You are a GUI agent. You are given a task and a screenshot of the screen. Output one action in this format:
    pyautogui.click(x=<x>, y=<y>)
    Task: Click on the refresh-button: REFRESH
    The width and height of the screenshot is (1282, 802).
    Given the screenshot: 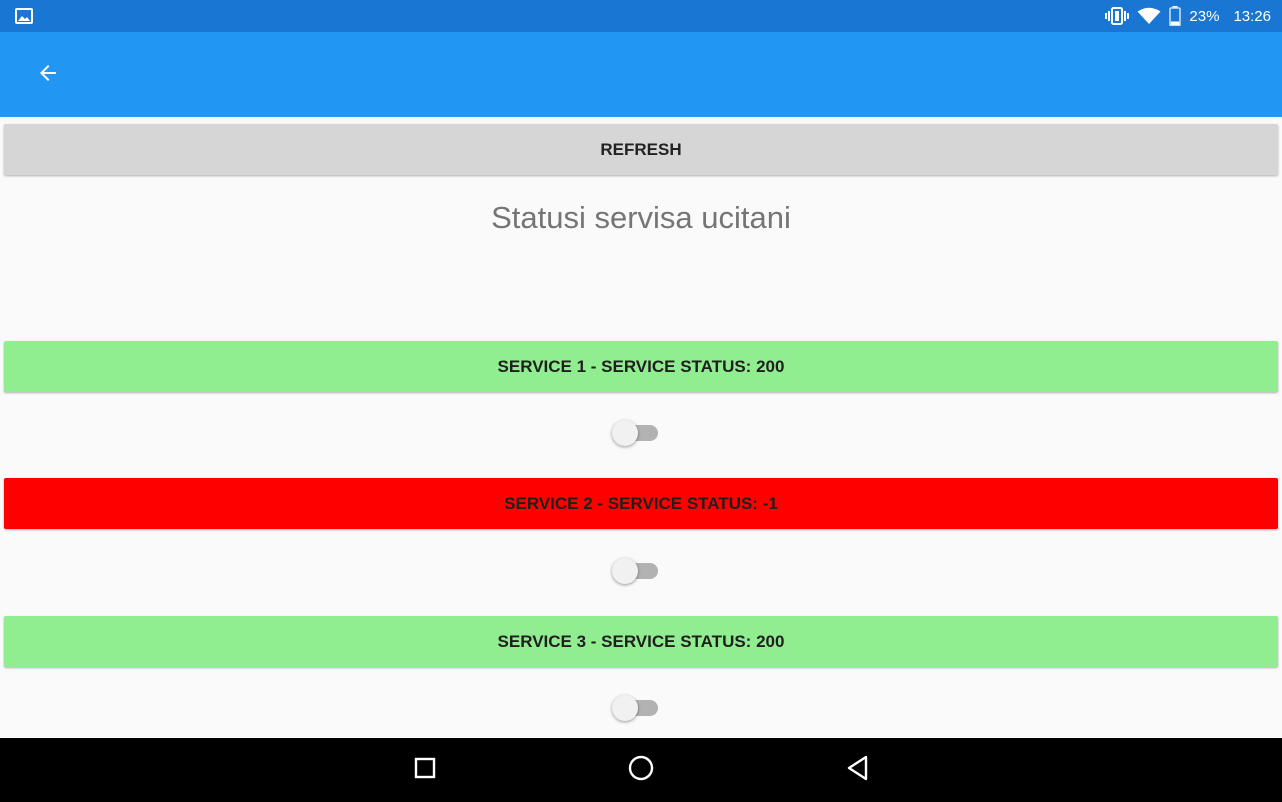 What is the action you would take?
    pyautogui.click(x=641, y=149)
    